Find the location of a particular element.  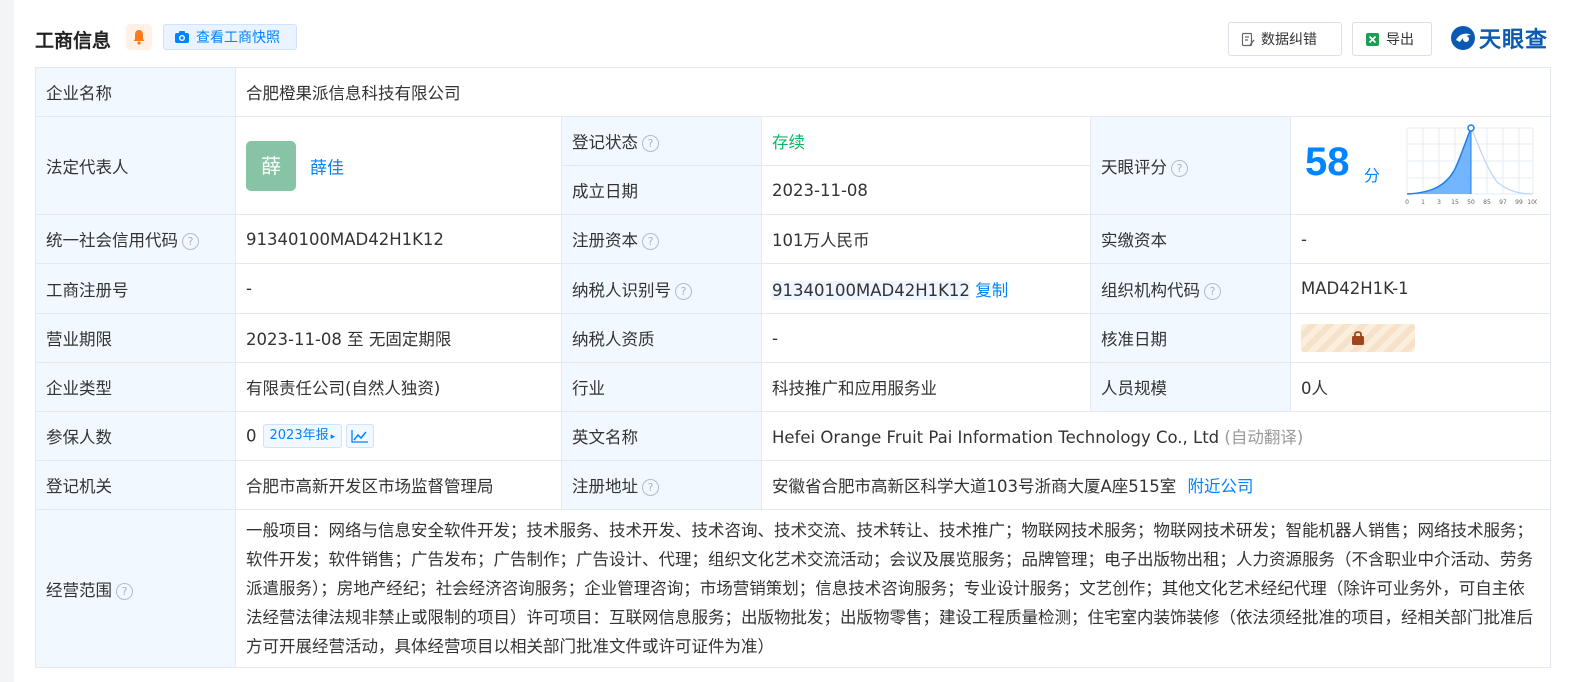

biz-reg-no: - is located at coordinates (398, 288).